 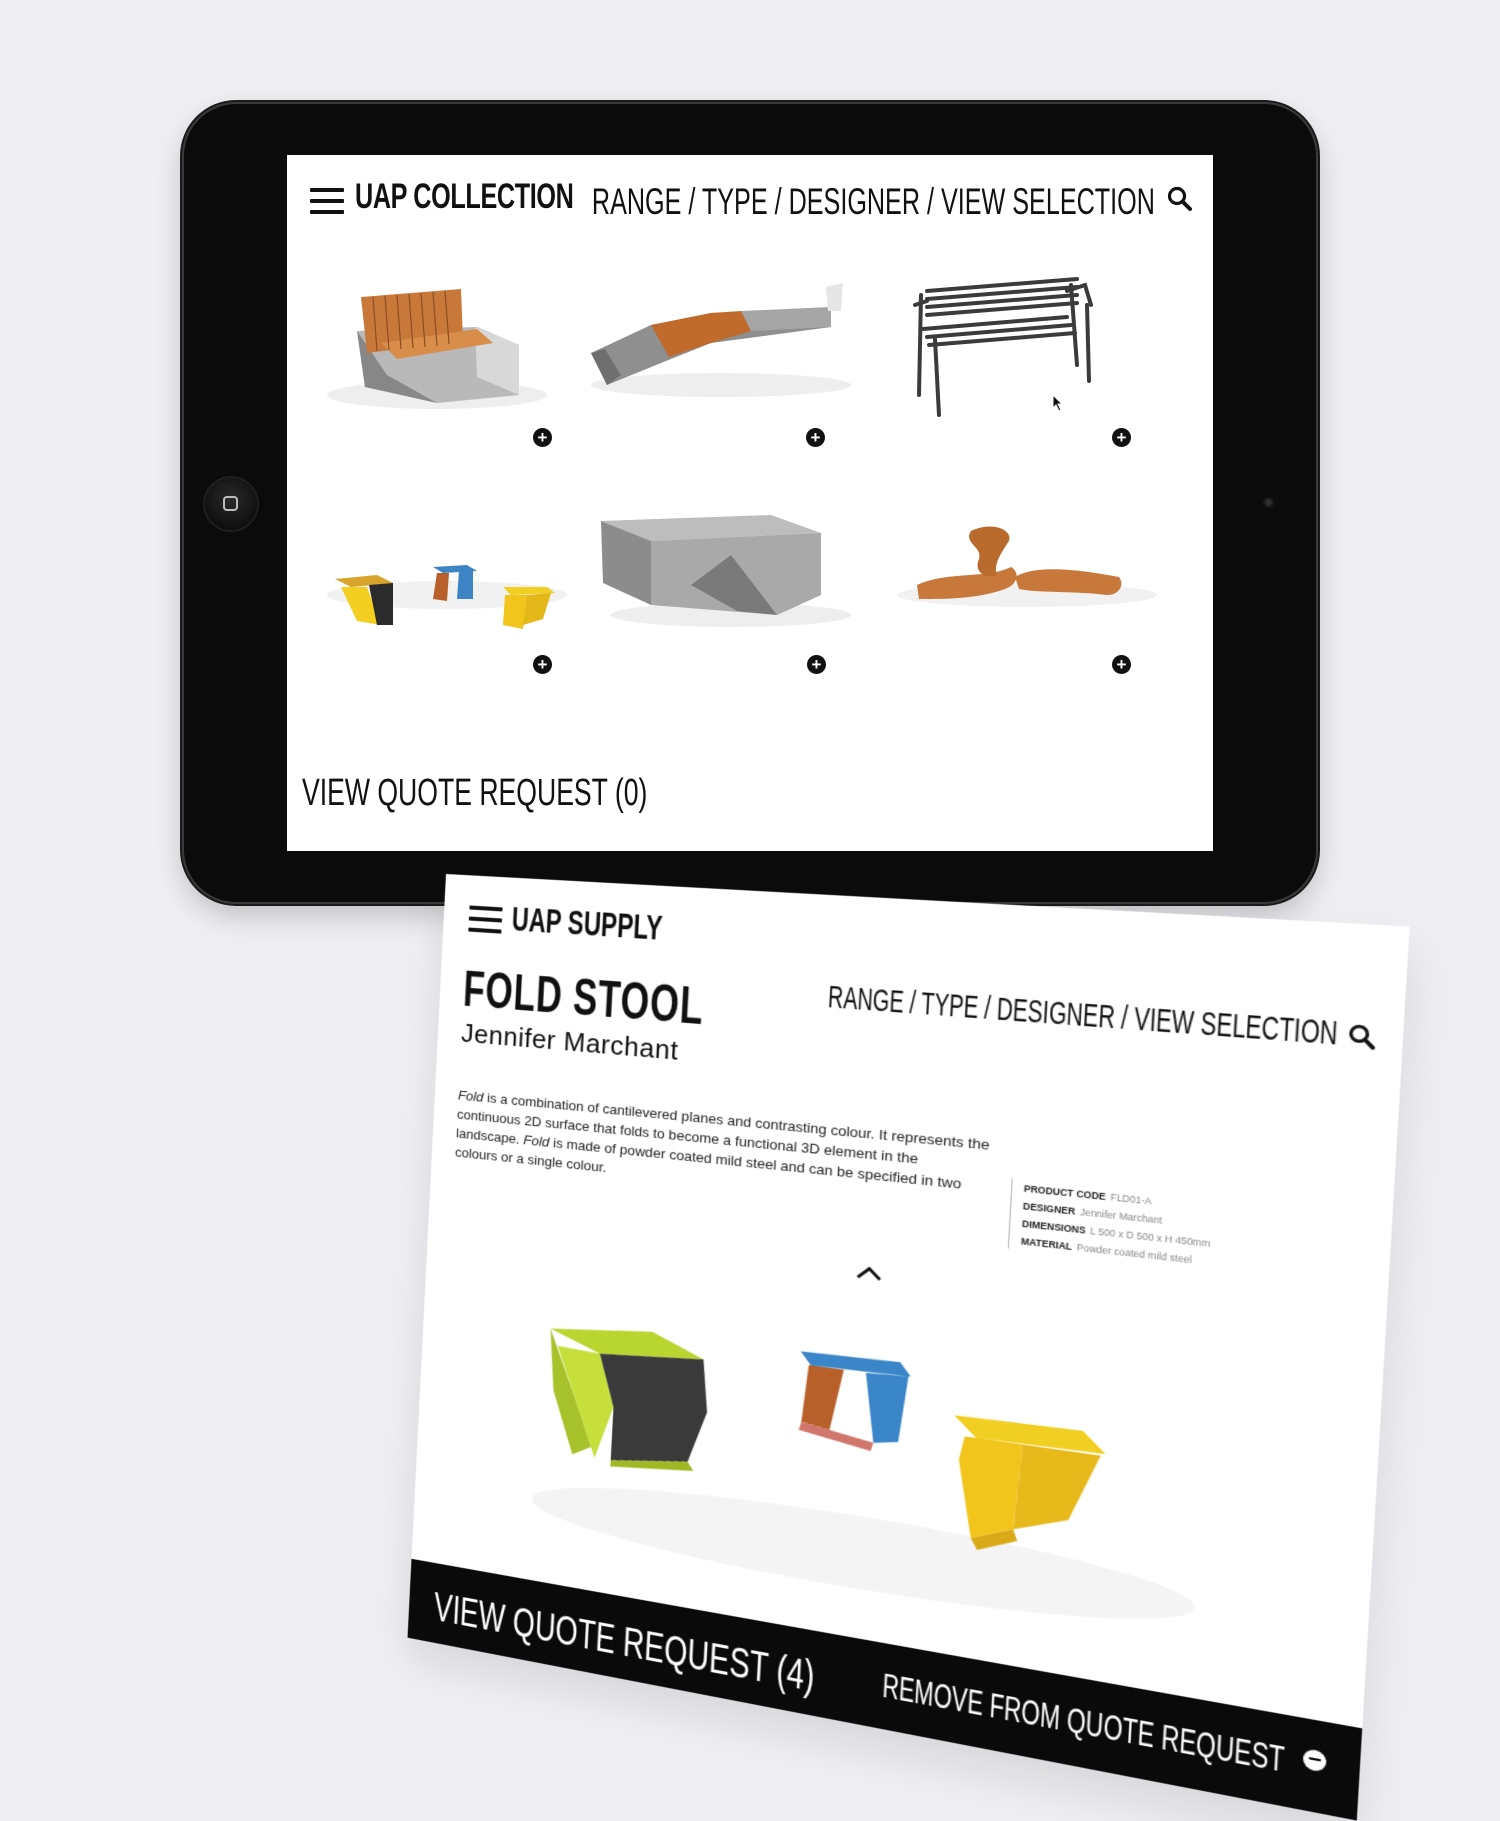 I want to click on chevron-up-icon, so click(x=868, y=1273).